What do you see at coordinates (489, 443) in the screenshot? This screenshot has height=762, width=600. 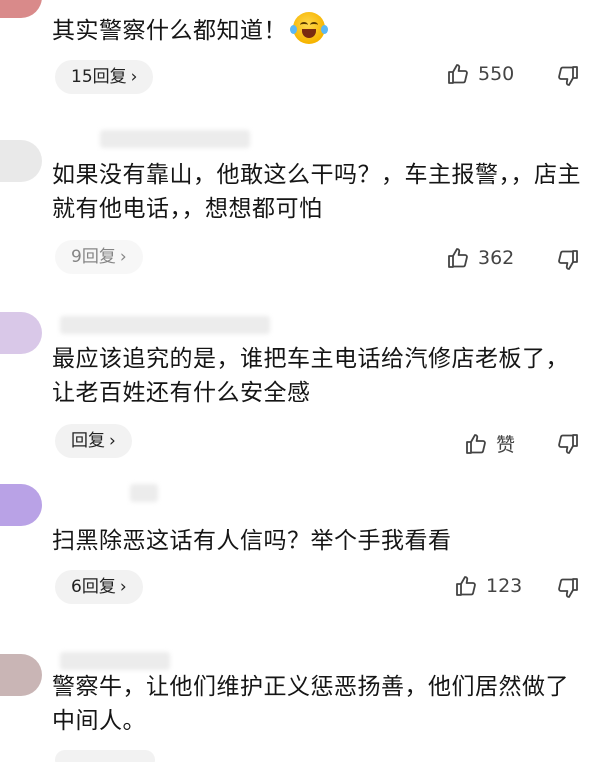 I see `like-button: 赞` at bounding box center [489, 443].